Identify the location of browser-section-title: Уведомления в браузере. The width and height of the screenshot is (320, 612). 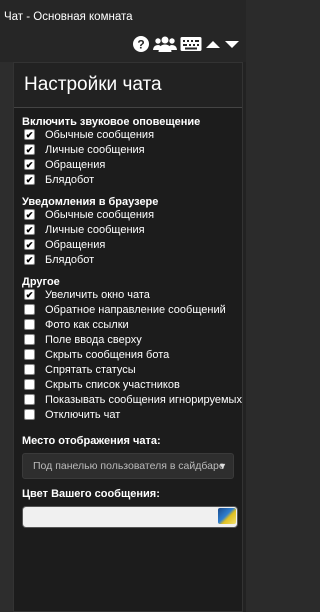
(90, 202).